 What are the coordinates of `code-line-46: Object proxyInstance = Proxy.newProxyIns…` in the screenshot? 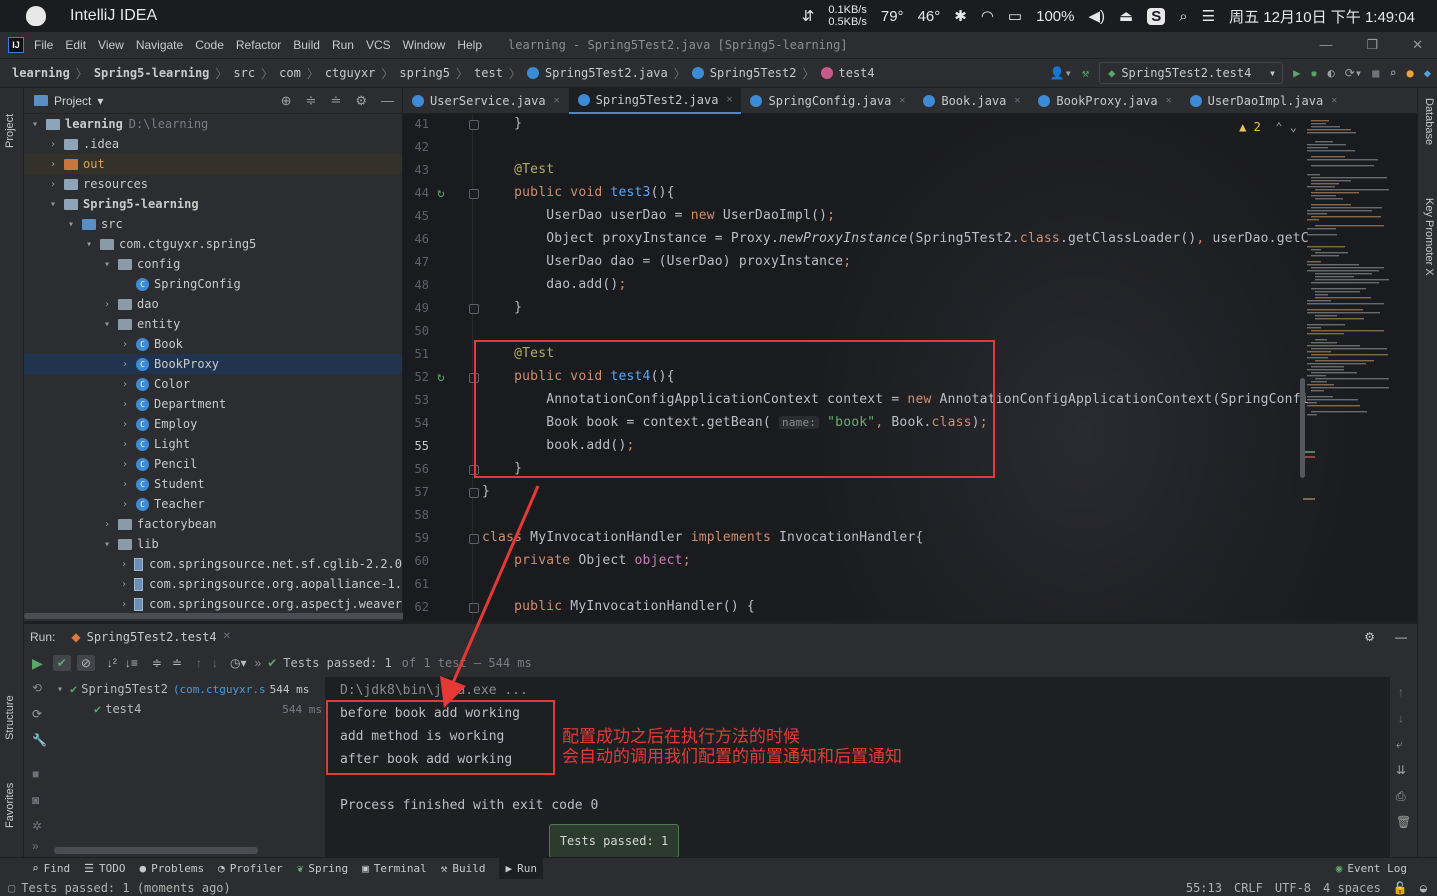 It's located at (895, 238).